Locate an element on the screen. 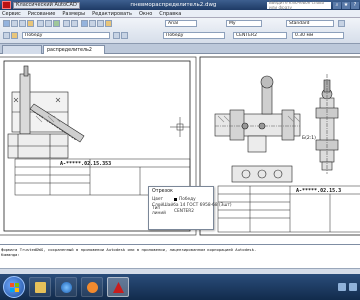 The height and width of the screenshot is (300, 360). lineweight-dropdown-value: 0.30 мм is located at coordinates (304, 35).